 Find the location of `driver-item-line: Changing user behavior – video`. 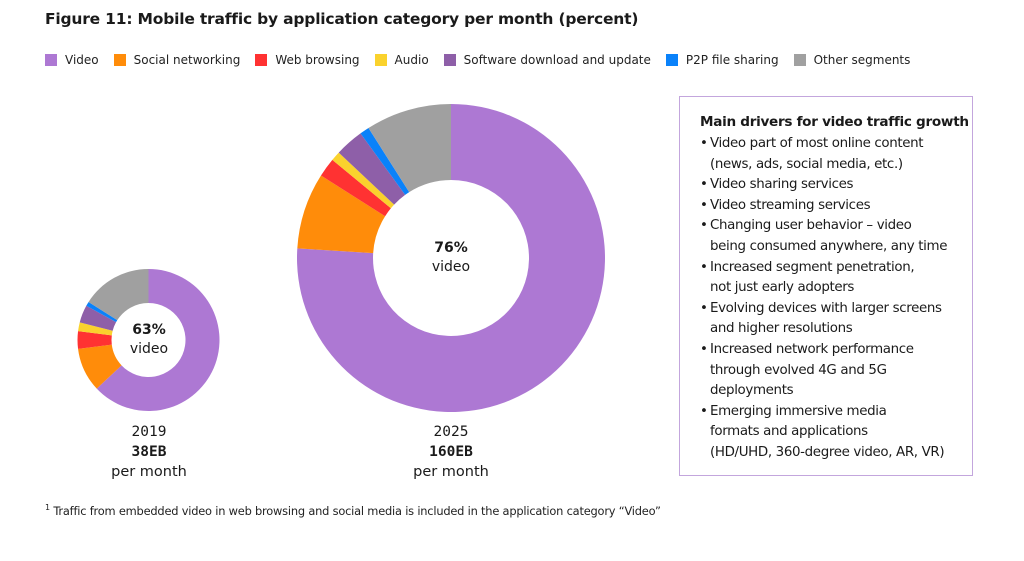

driver-item-line: Changing user behavior – video is located at coordinates (811, 226).